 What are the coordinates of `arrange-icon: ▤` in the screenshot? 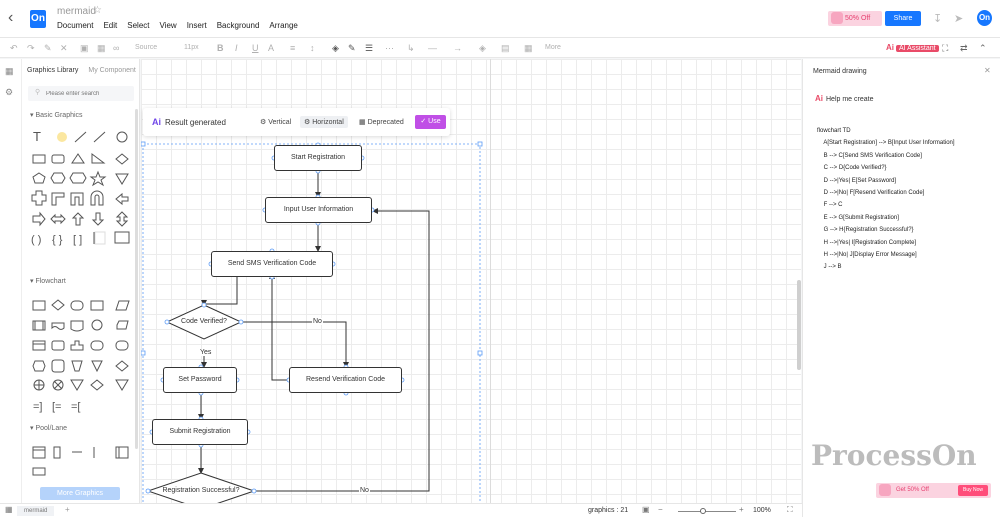 It's located at (505, 48).